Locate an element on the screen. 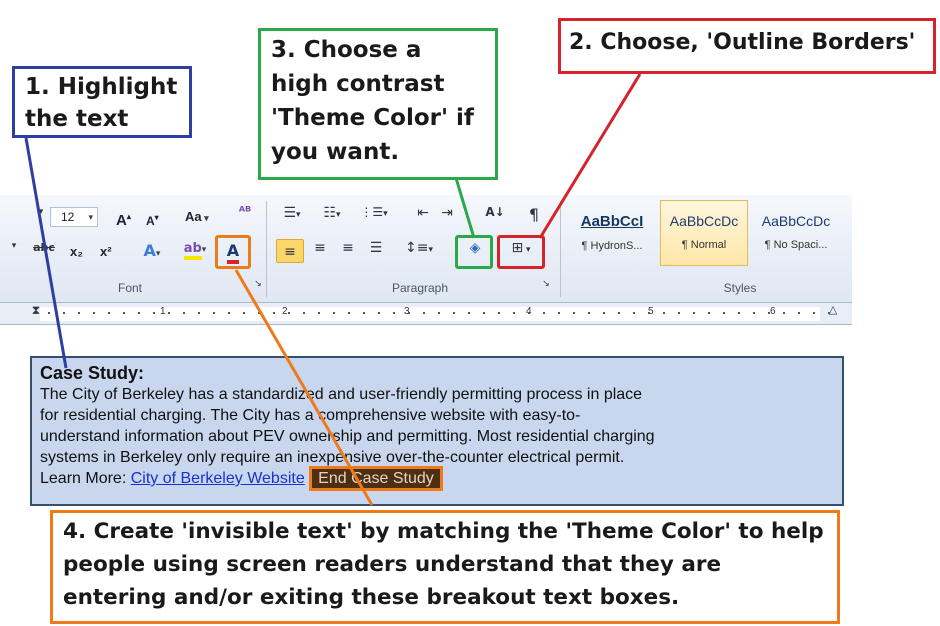  superscript-button: x² is located at coordinates (106, 252).